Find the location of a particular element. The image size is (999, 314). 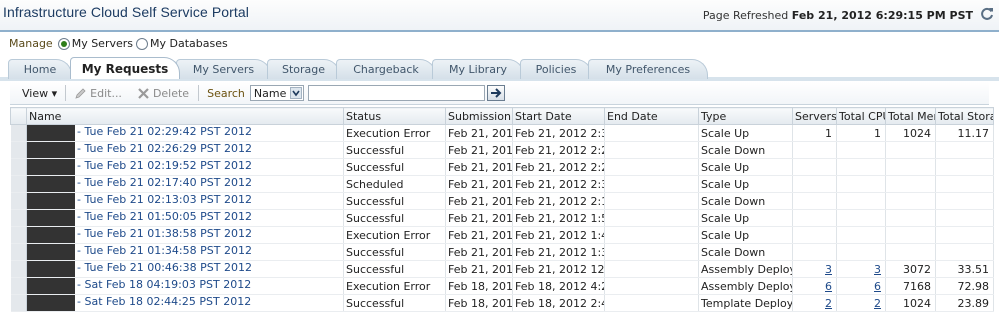

my-databases-radio-label: My Databases is located at coordinates (189, 43).